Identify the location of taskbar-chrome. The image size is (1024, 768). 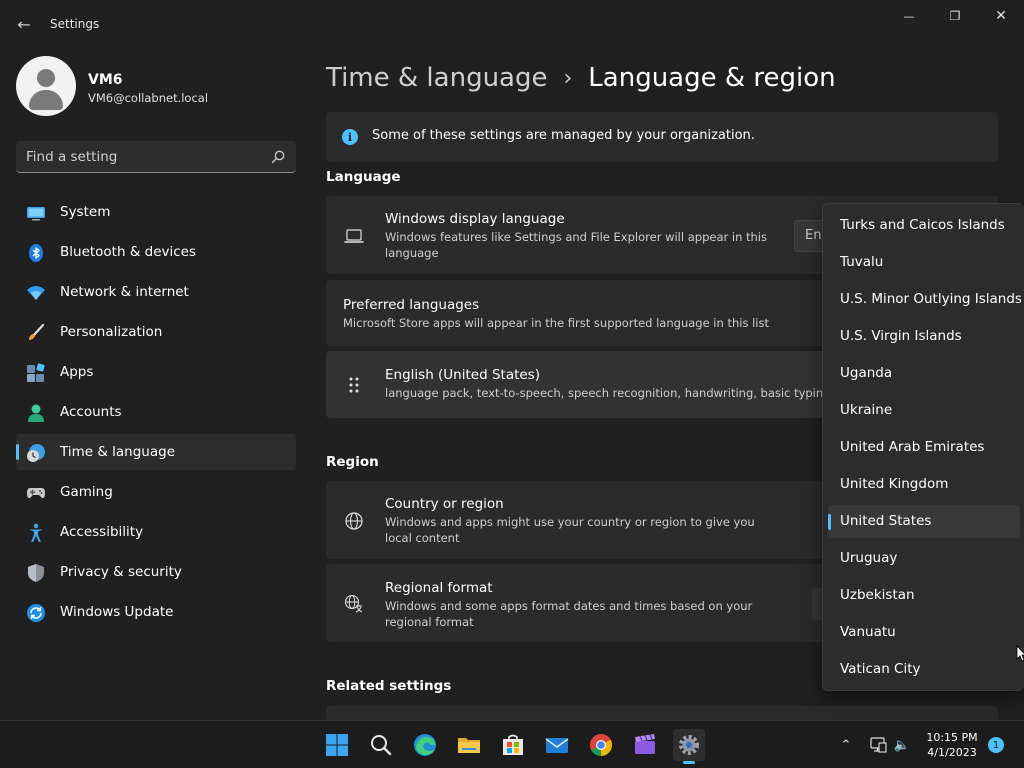
(601, 745).